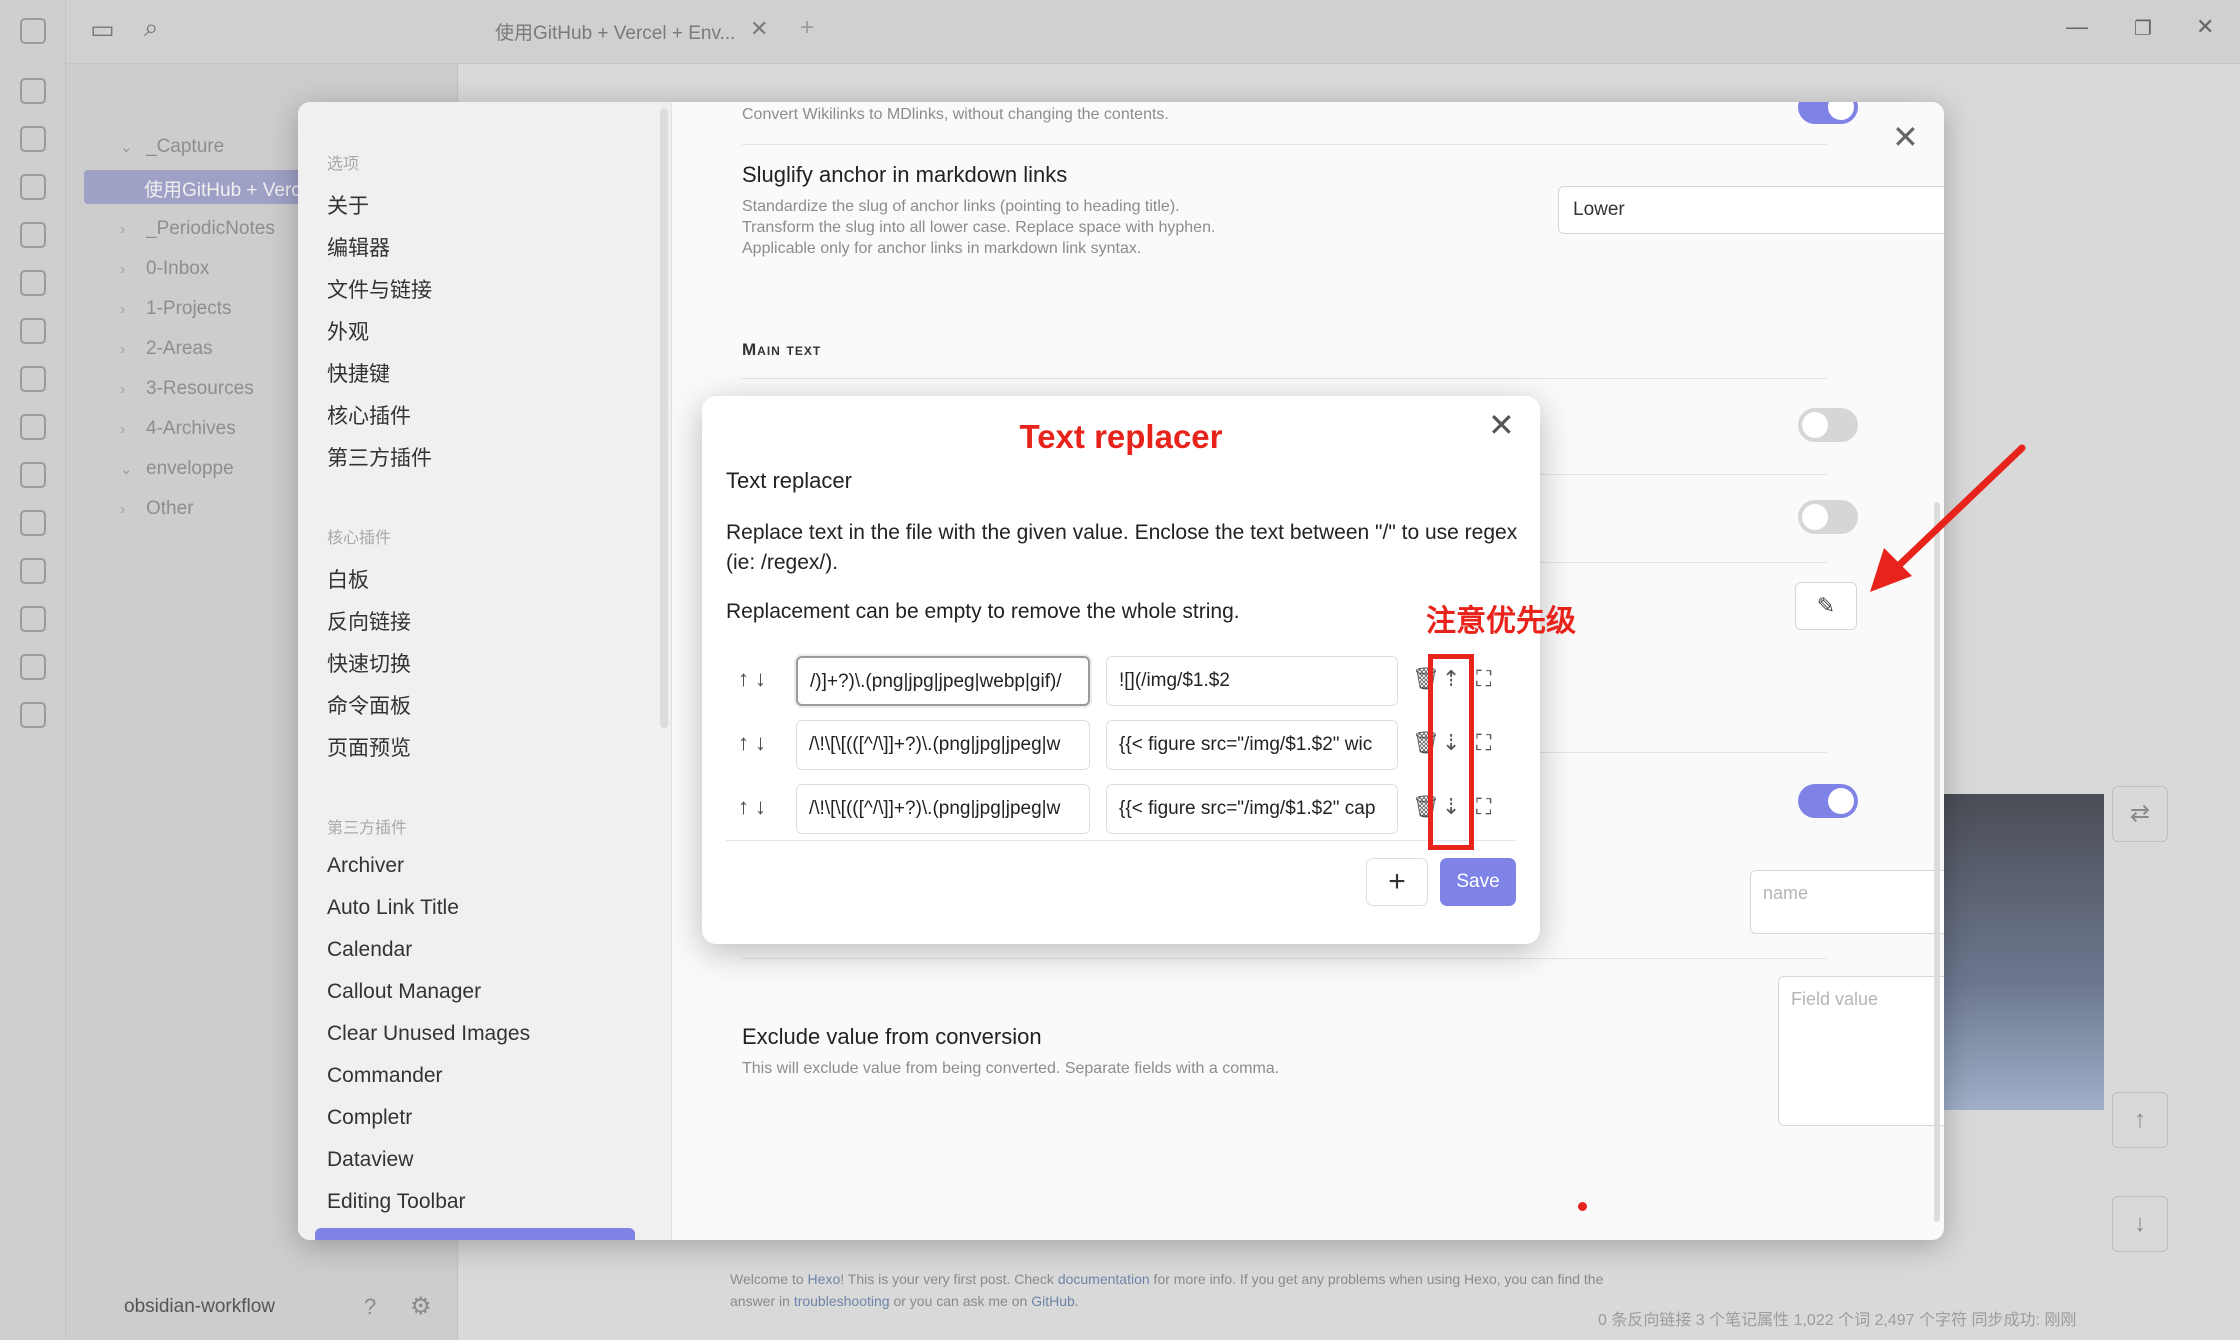  I want to click on scroll-up-icon: ↑, so click(2140, 1120).